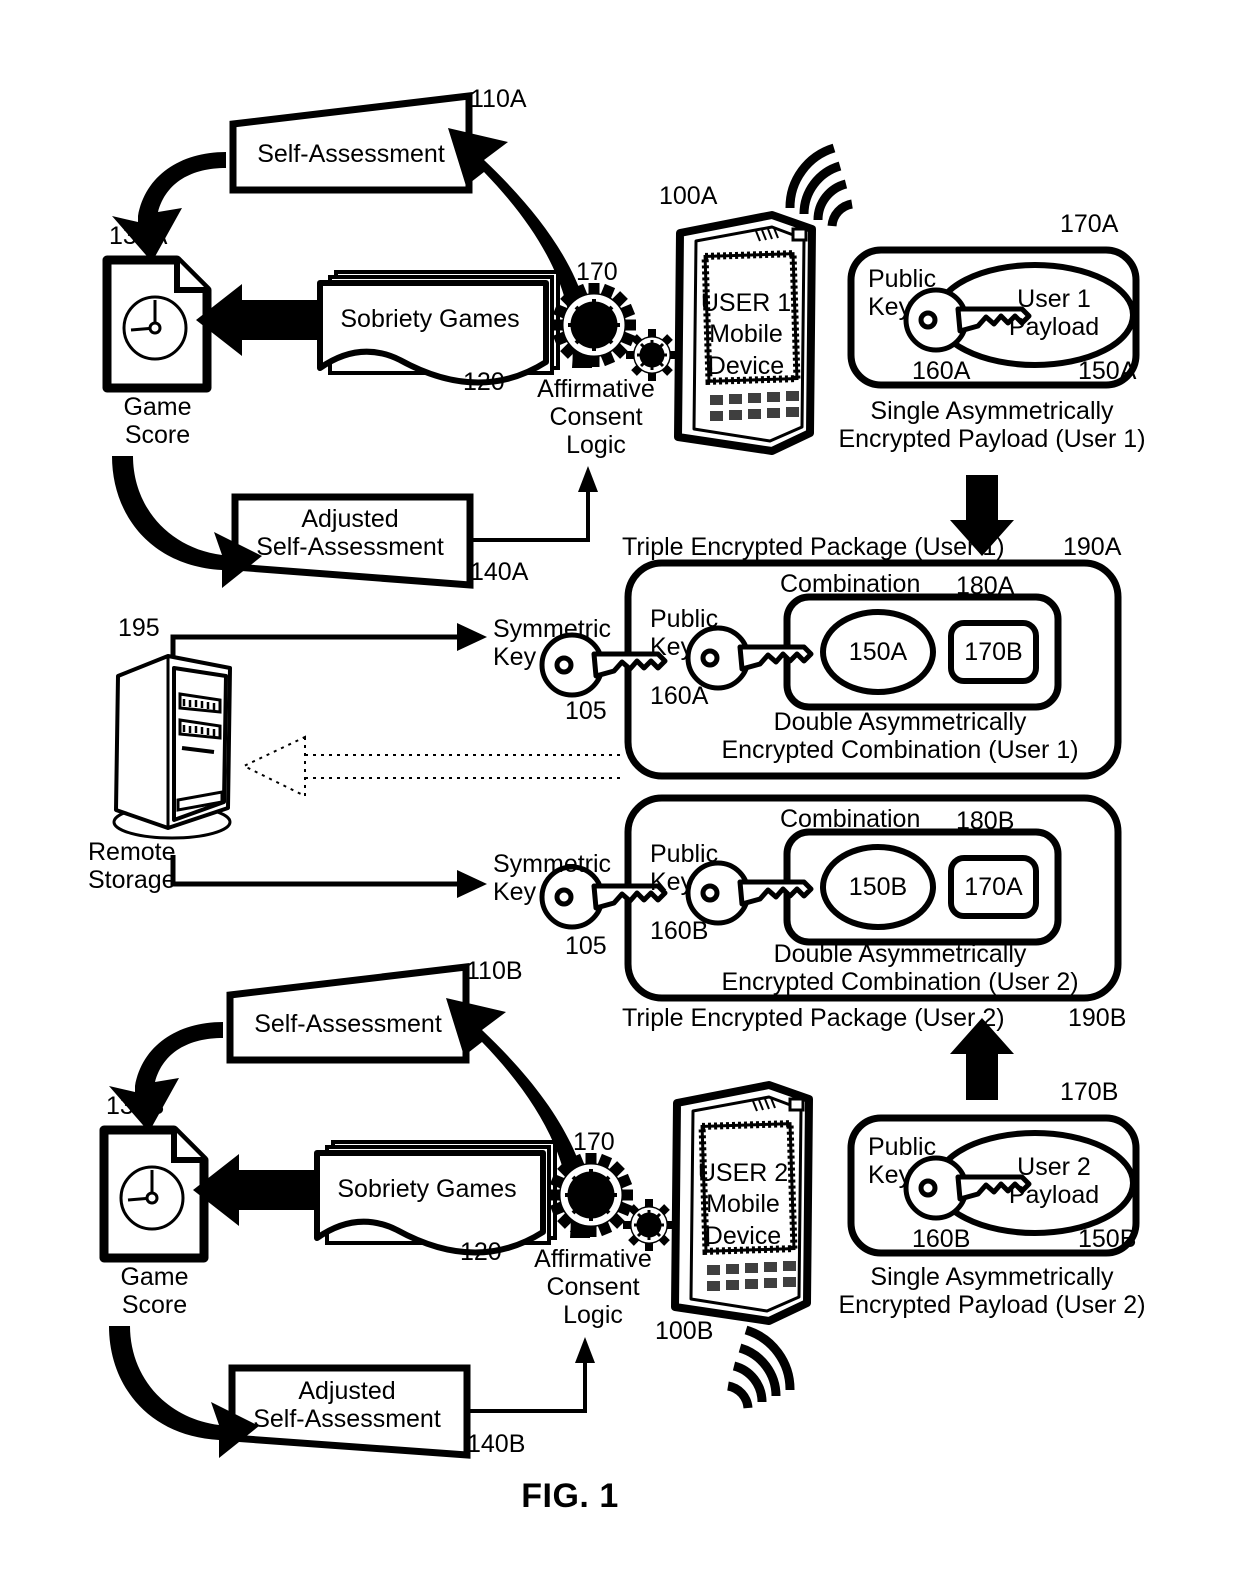 This screenshot has width=1240, height=1585. Describe the element at coordinates (985, 821) in the screenshot. I see `user2-combination-ref: 180B` at that location.